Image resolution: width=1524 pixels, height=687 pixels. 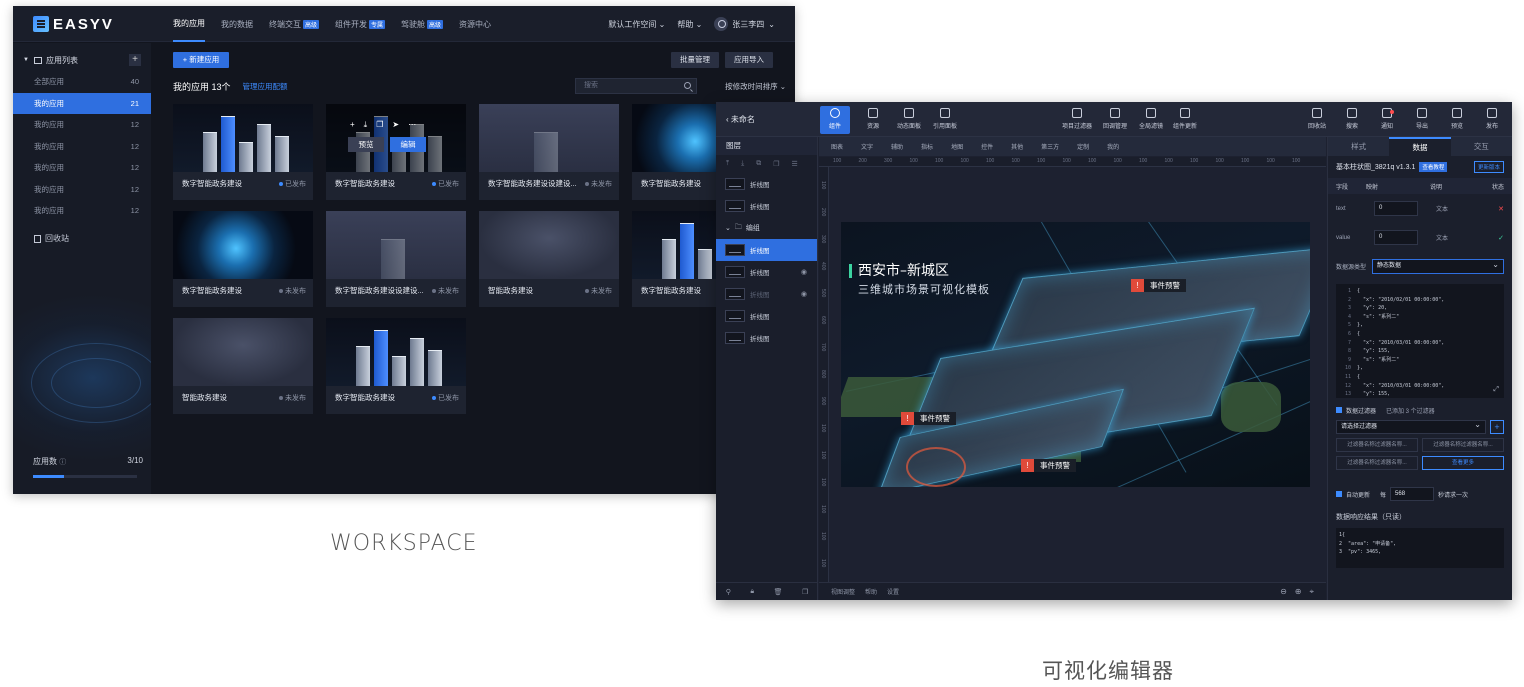 What do you see at coordinates (1151, 120) in the screenshot?
I see `toolbar-button-tb-mid-2: 全局滤镜` at bounding box center [1151, 120].